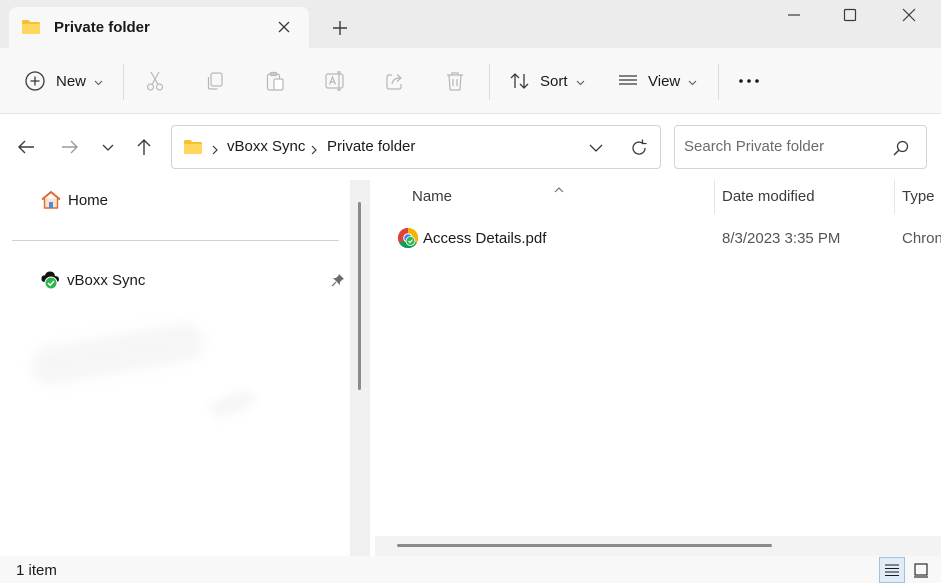 The image size is (941, 583). I want to click on view-list-icon, so click(628, 81).